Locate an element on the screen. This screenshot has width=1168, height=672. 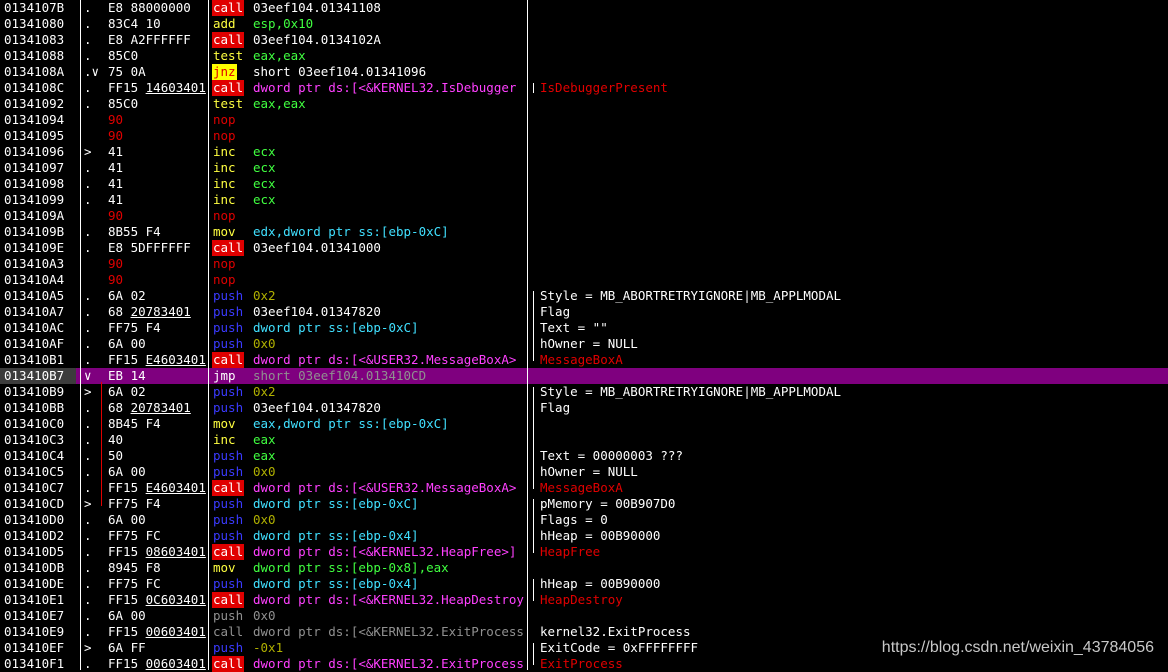
disasm-row: 013410AF. 6A 00 push 0x0 hOwner = NULL is located at coordinates (584, 344).